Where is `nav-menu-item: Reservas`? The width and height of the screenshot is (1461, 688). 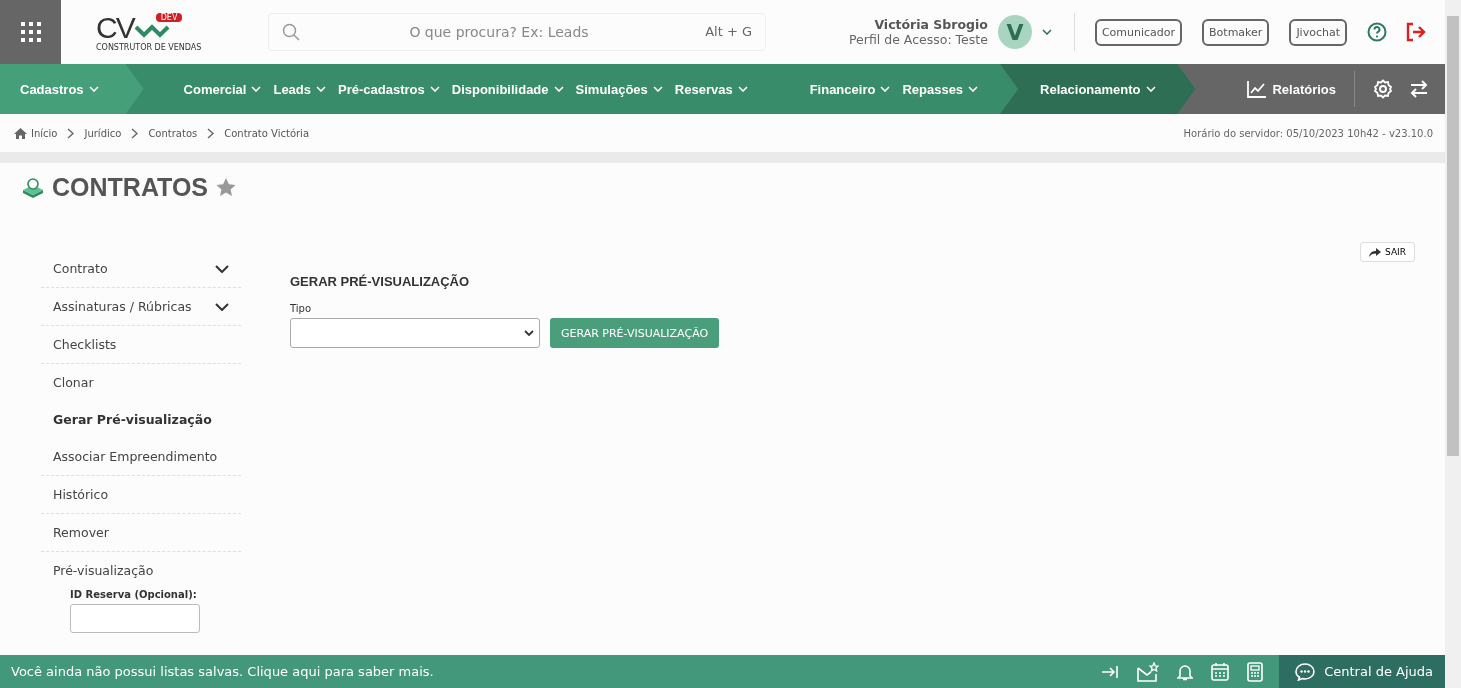 nav-menu-item: Reservas is located at coordinates (711, 89).